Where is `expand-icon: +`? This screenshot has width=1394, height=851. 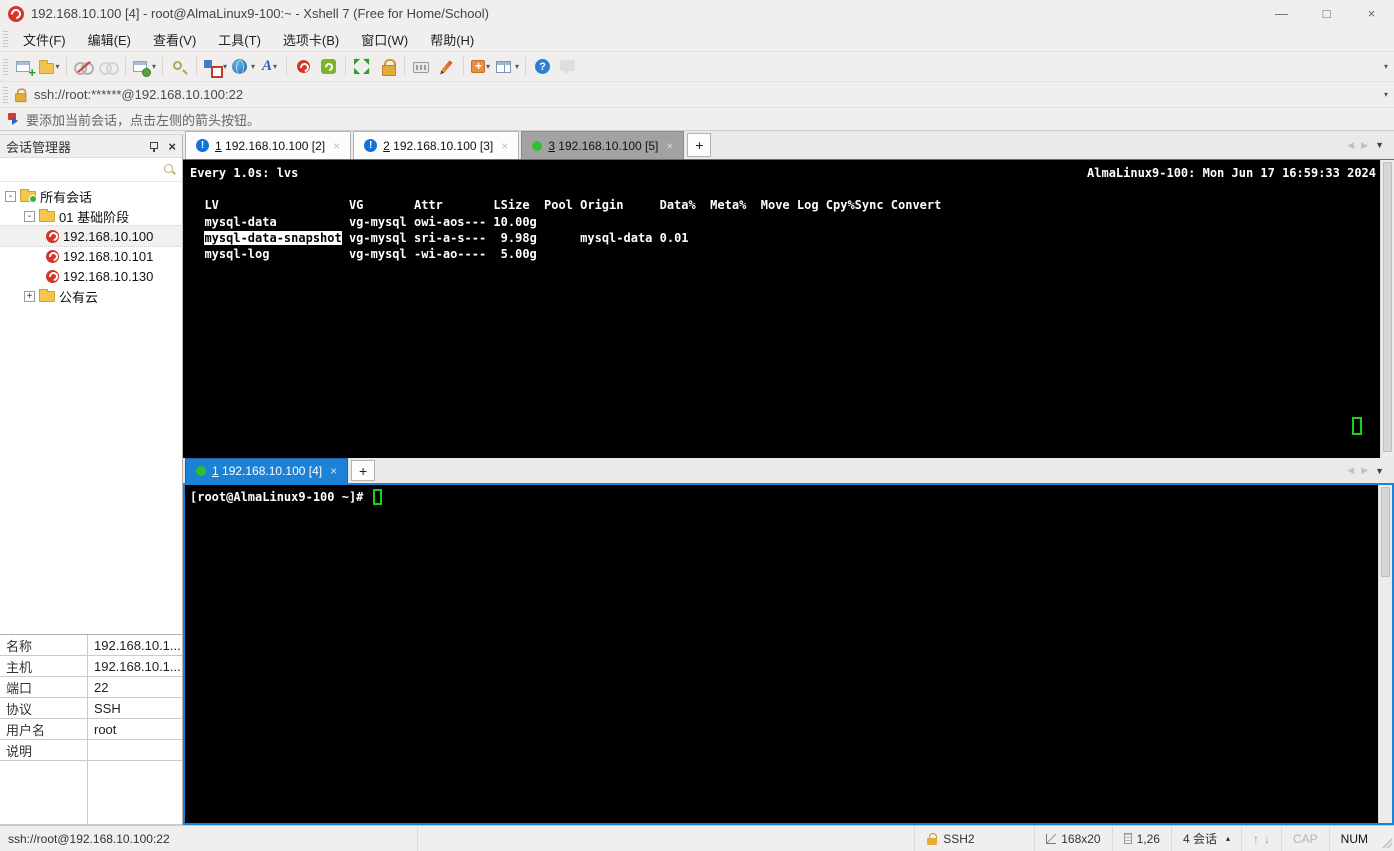 expand-icon: + is located at coordinates (29, 296).